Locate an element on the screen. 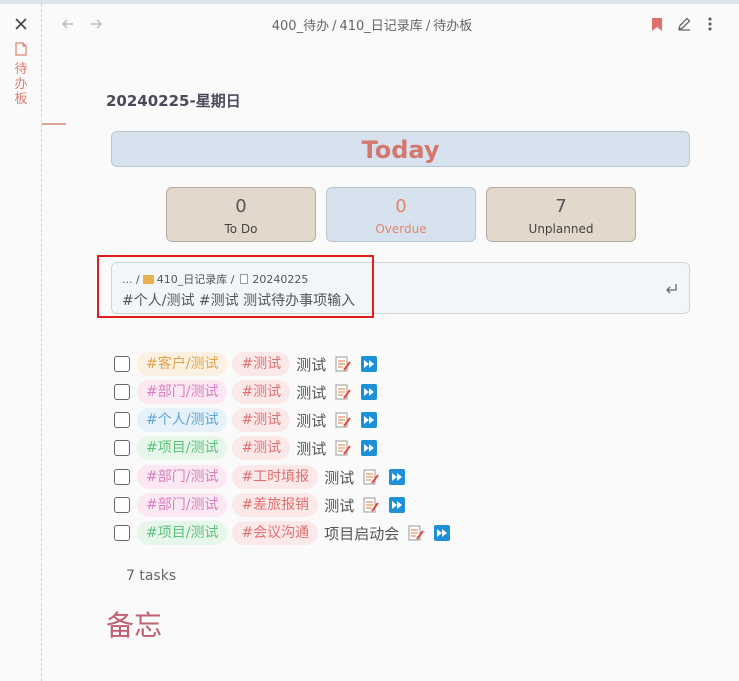 This screenshot has width=739, height=681. enter-icon is located at coordinates (671, 289).